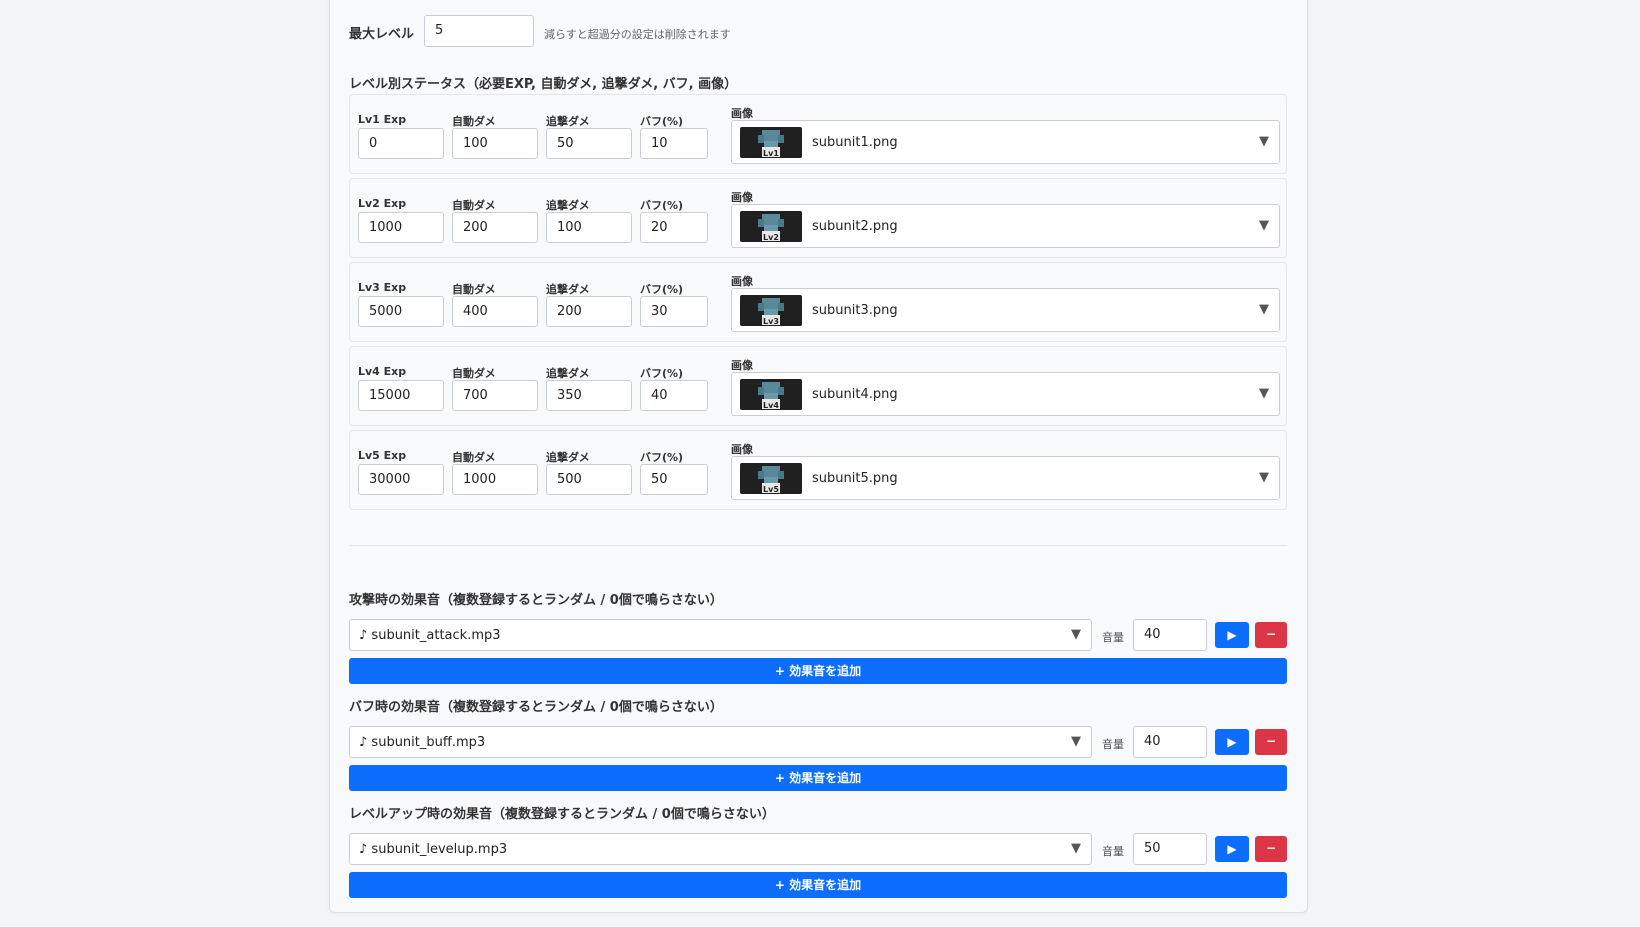 The width and height of the screenshot is (1640, 927). Describe the element at coordinates (771, 405) in the screenshot. I see `thumb-level-badge: Lv4` at that location.